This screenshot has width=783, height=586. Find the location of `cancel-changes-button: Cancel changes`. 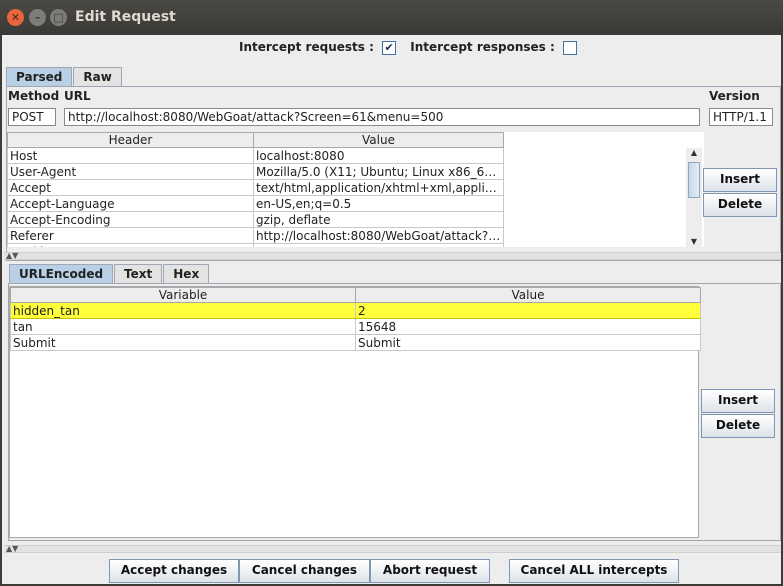

cancel-changes-button: Cancel changes is located at coordinates (304, 571).